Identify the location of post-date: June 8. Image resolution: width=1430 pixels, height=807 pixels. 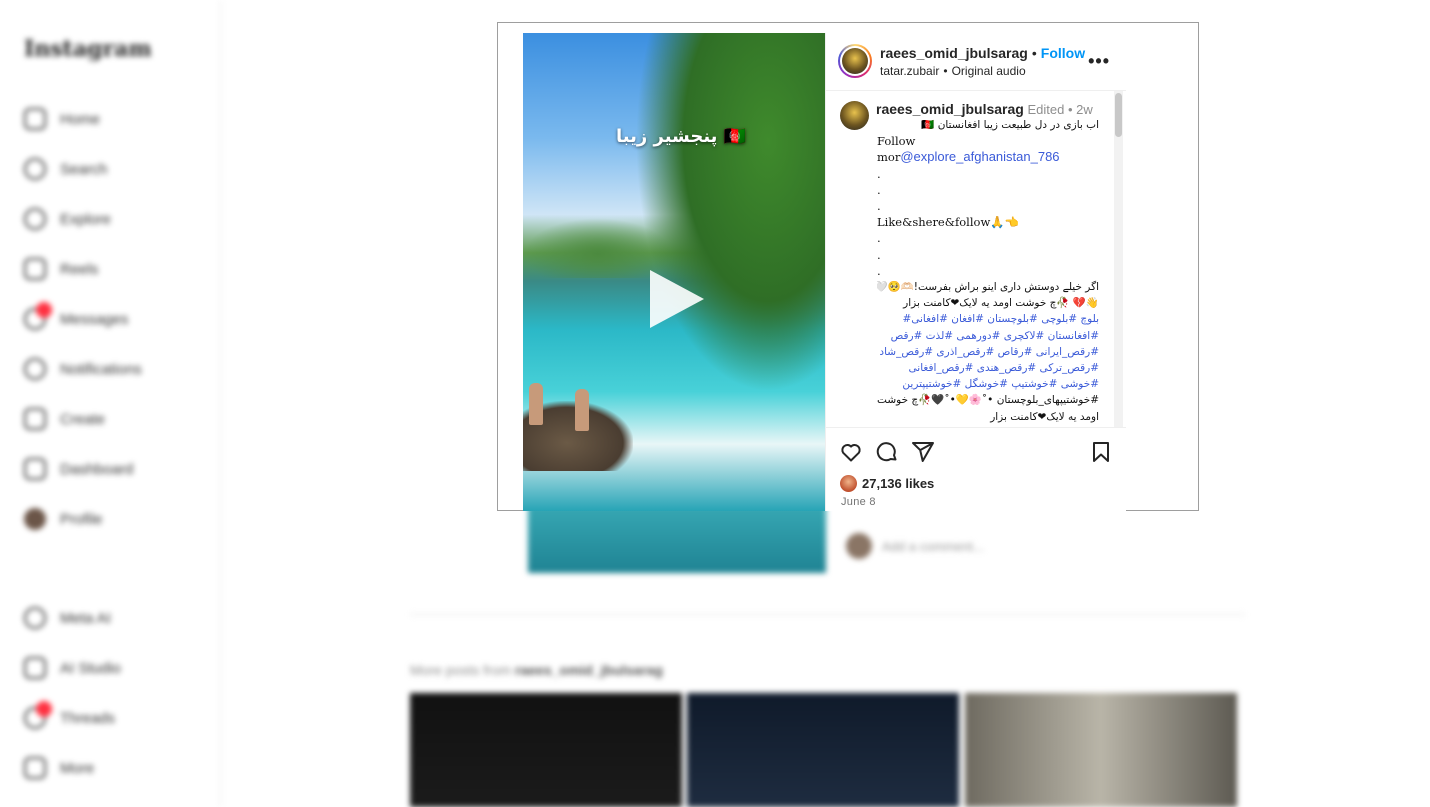
(858, 502).